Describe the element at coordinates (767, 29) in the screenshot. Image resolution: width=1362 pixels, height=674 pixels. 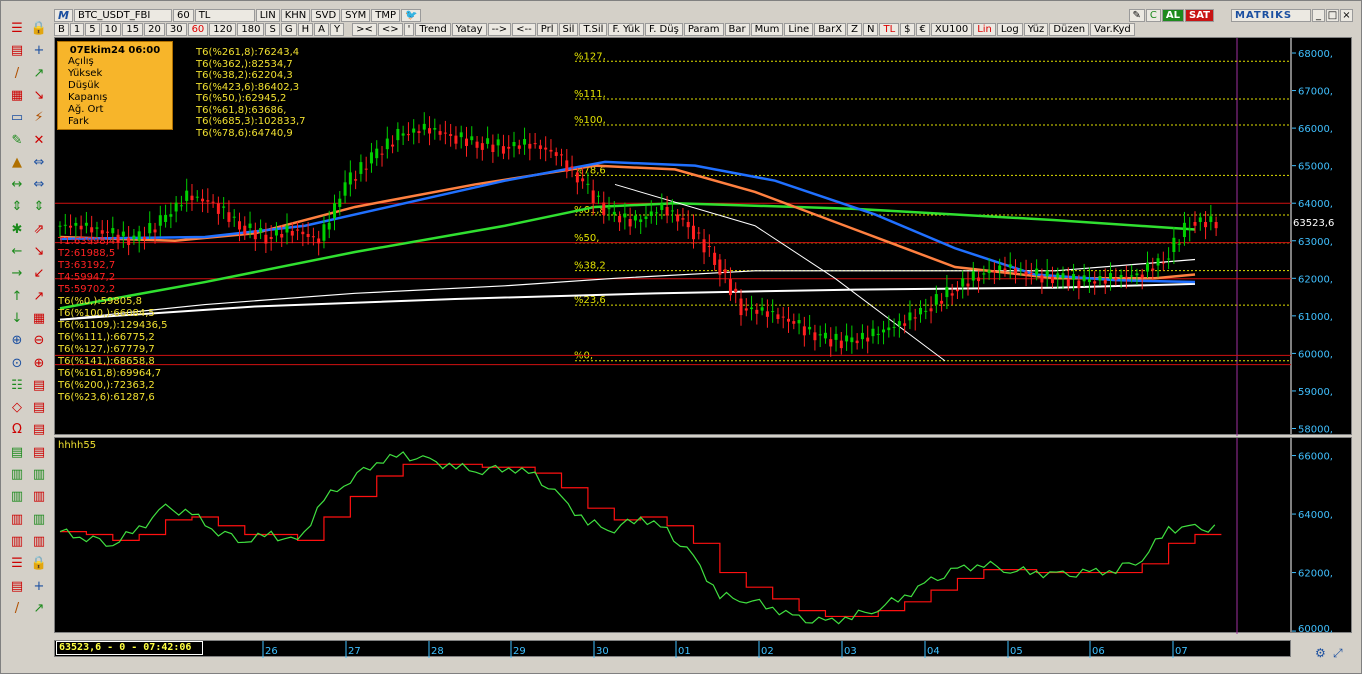
I see `mum-button: Mum` at that location.